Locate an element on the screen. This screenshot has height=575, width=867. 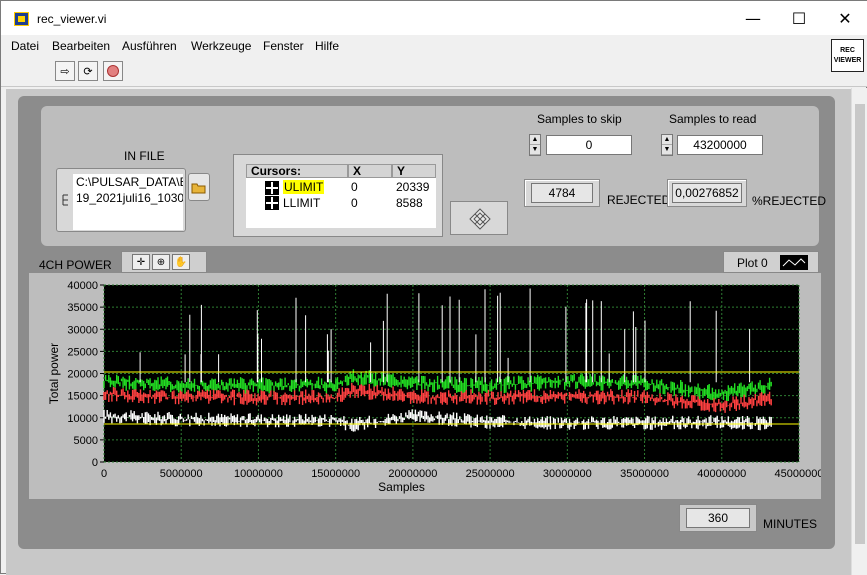
pct-rejected-value: 0,00276852 is located at coordinates (707, 193).